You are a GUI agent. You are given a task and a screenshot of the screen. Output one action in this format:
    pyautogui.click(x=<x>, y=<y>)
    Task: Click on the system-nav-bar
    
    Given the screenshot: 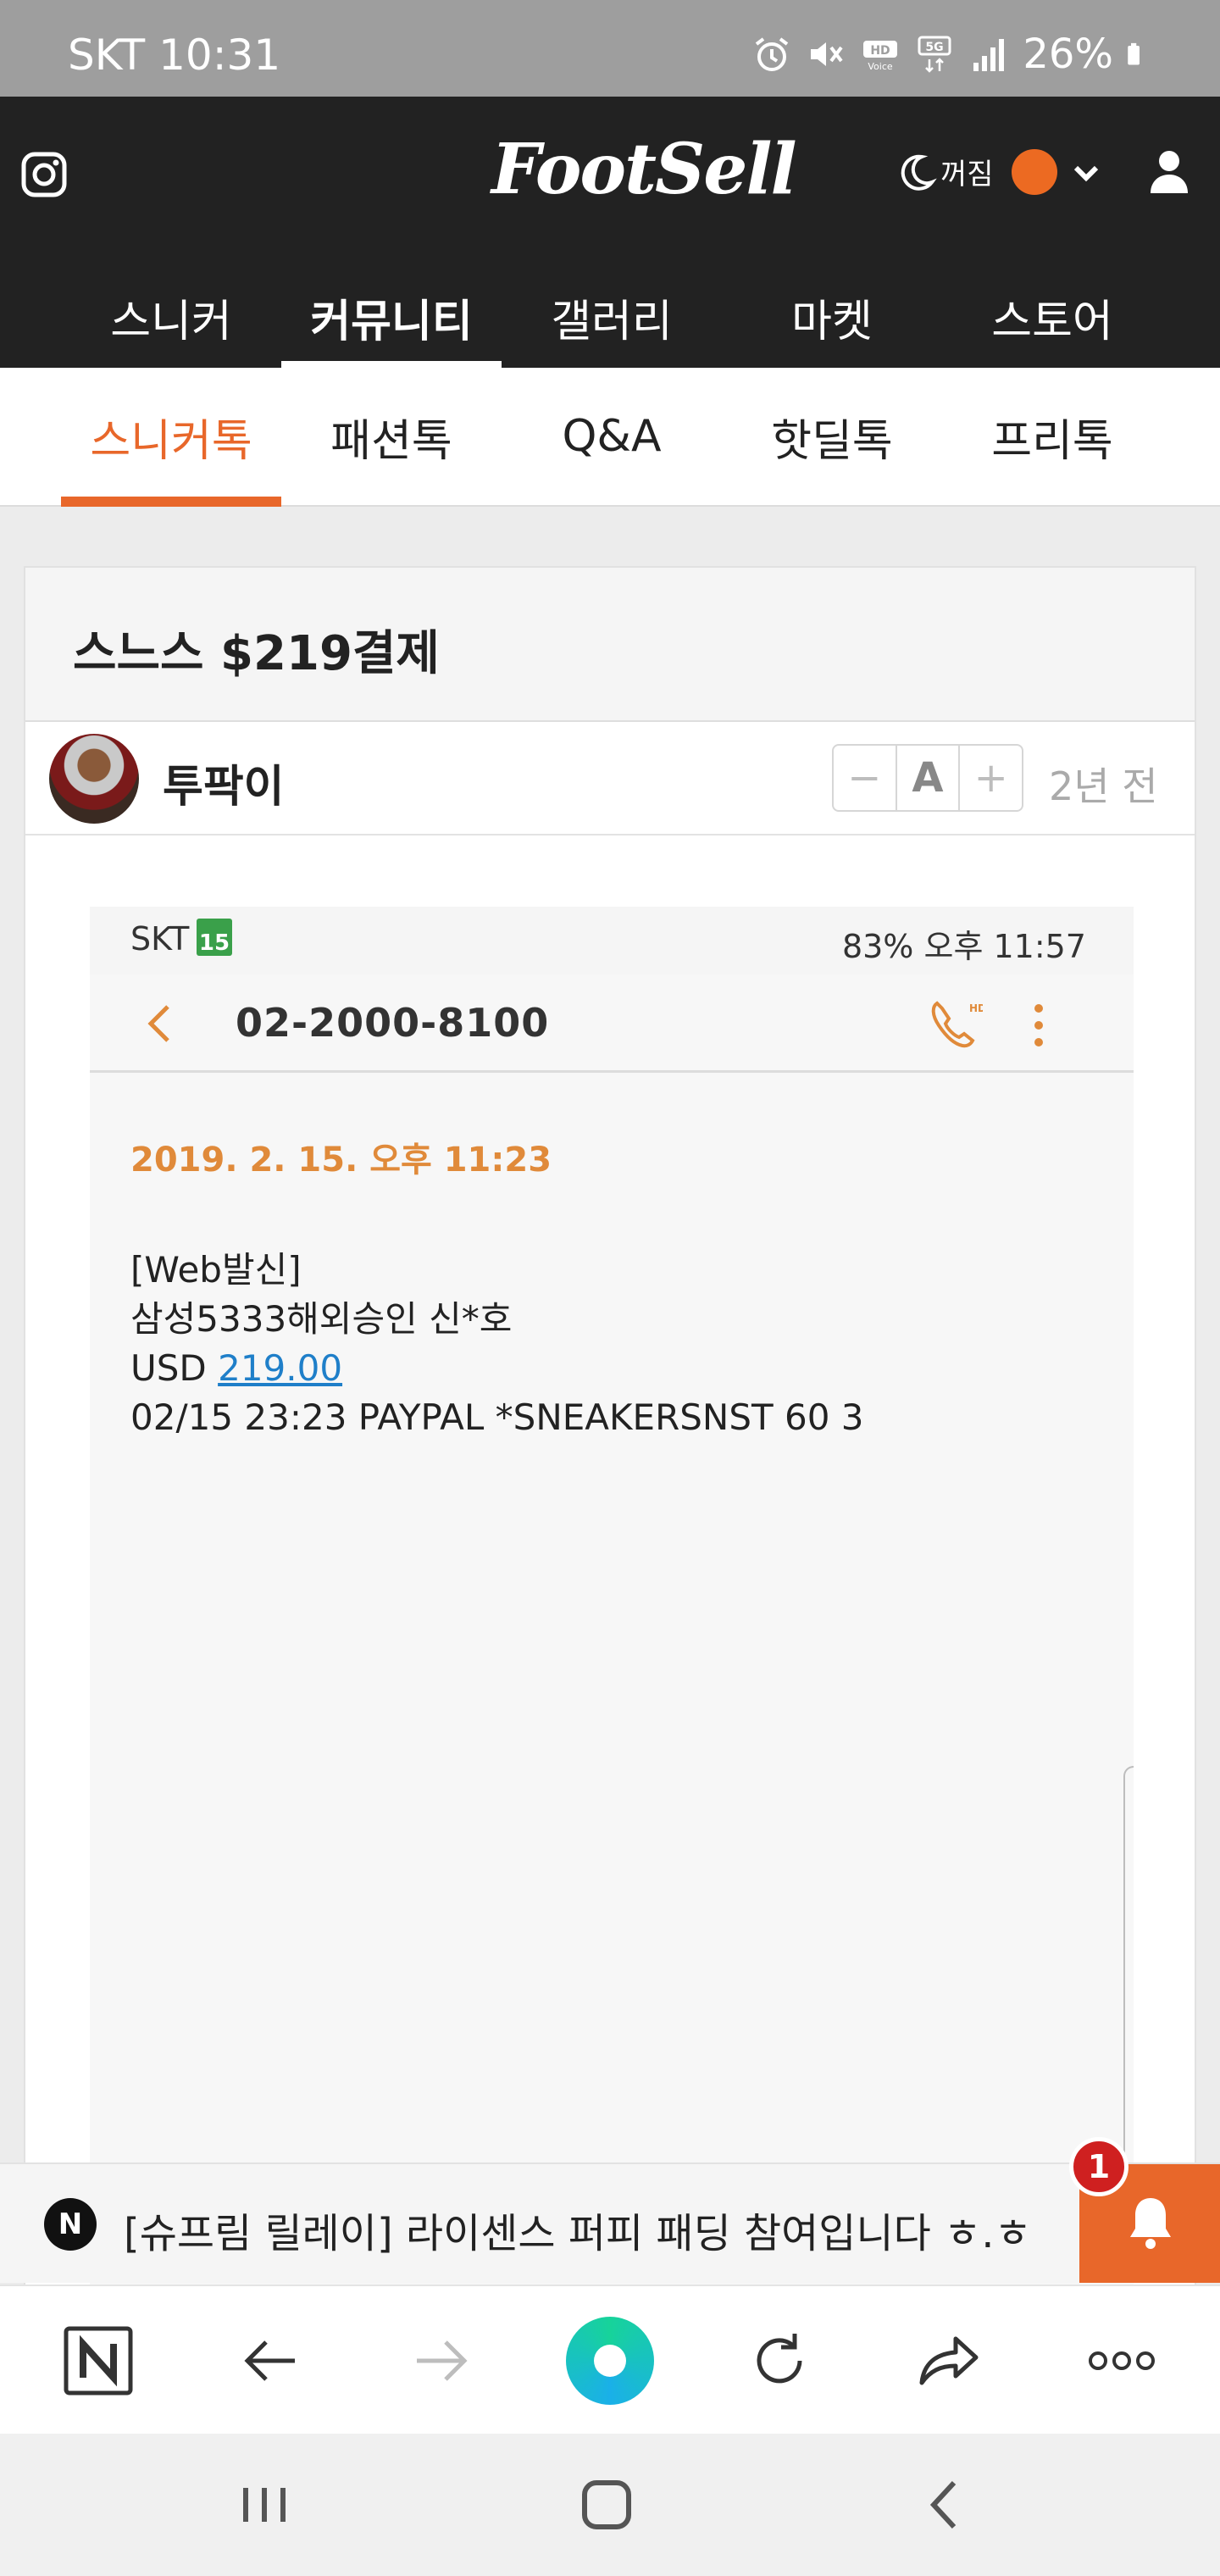 What is the action you would take?
    pyautogui.click(x=610, y=2505)
    